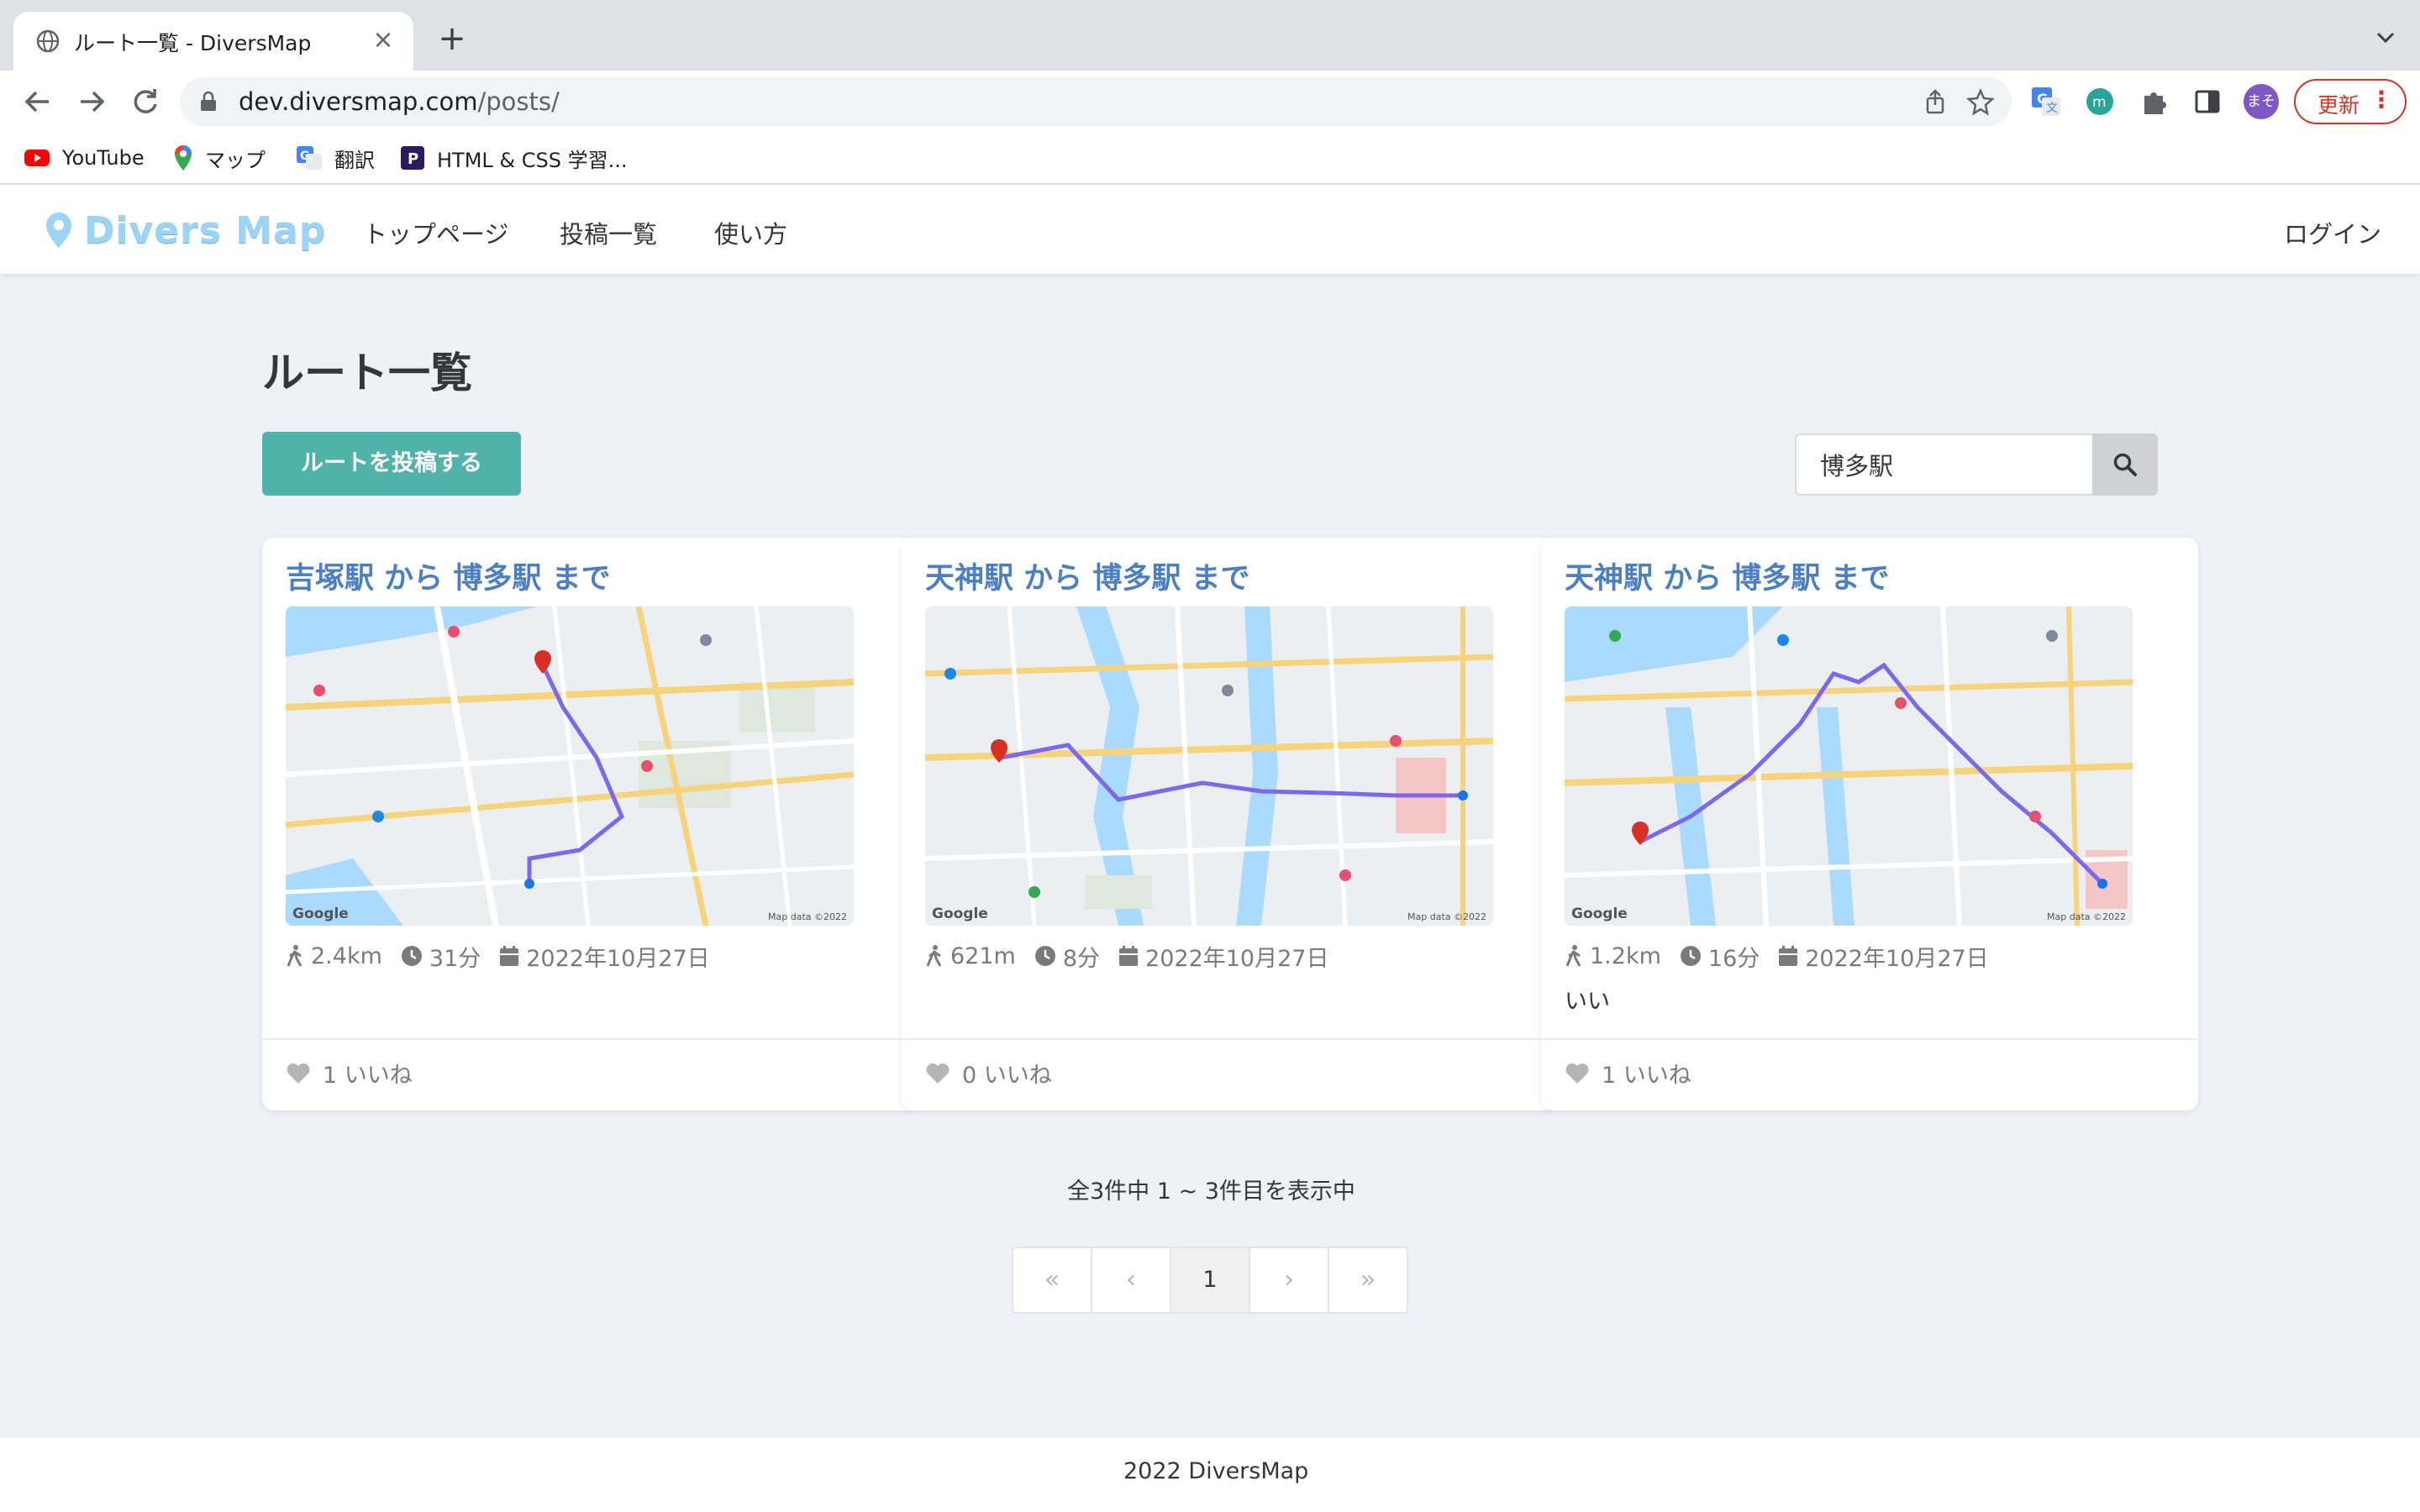 The image size is (2420, 1512). I want to click on star-bookmark-icon, so click(1981, 101).